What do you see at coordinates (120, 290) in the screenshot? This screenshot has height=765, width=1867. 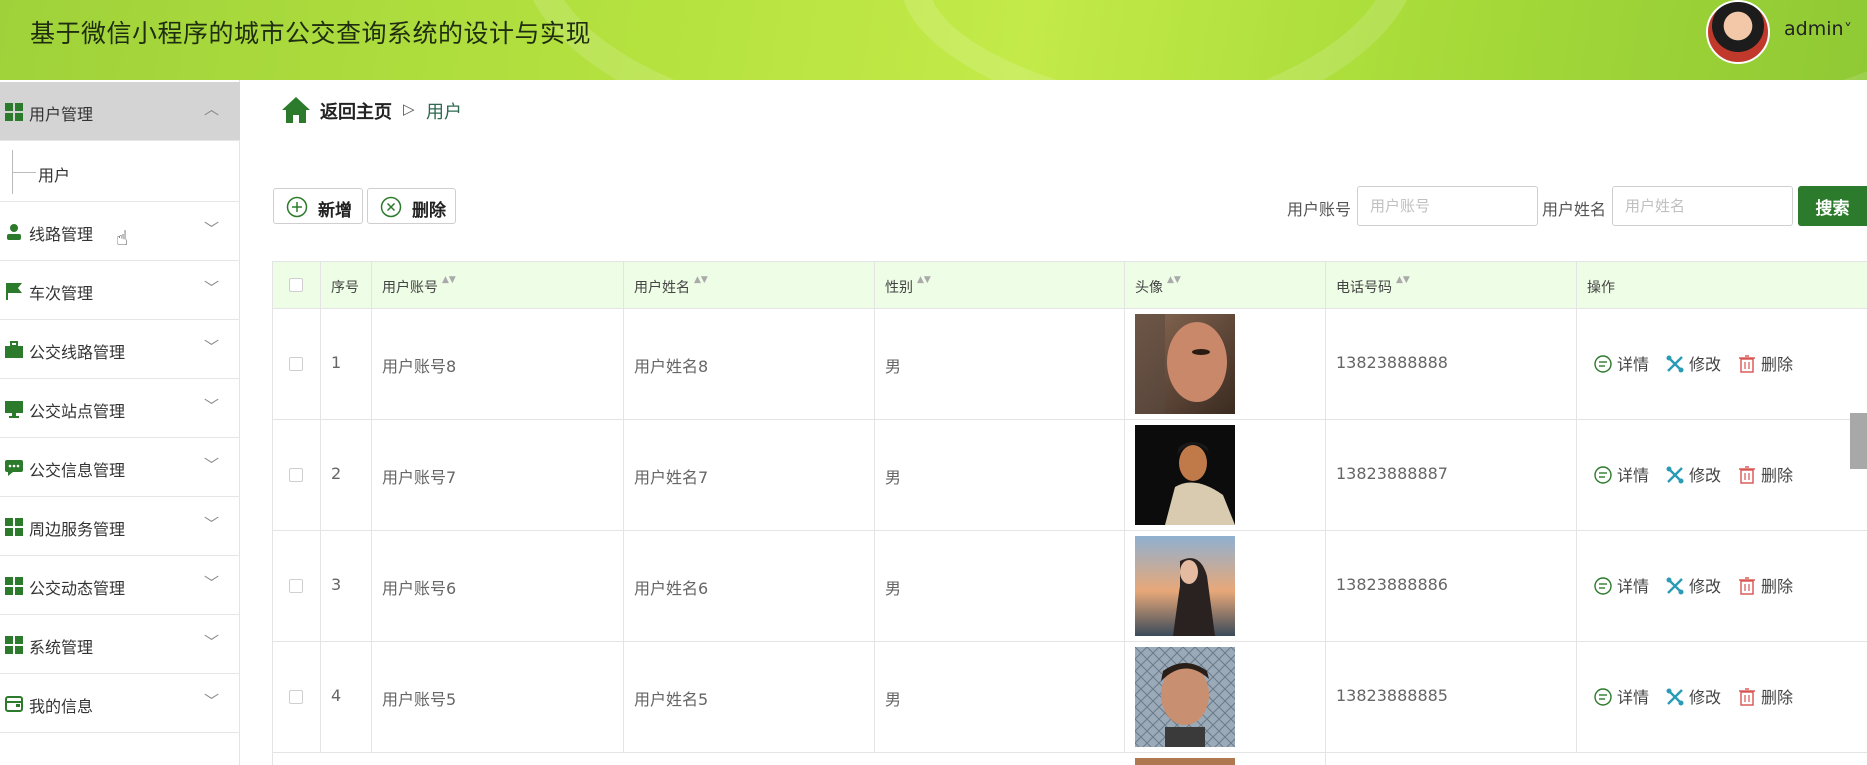 I see `sidebar-item-trip-management: 车次管理 ﹀` at bounding box center [120, 290].